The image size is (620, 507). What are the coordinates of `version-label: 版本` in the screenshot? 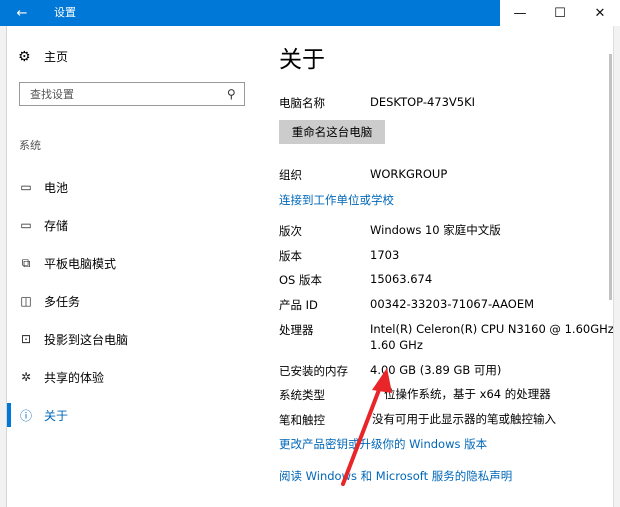 It's located at (290, 256).